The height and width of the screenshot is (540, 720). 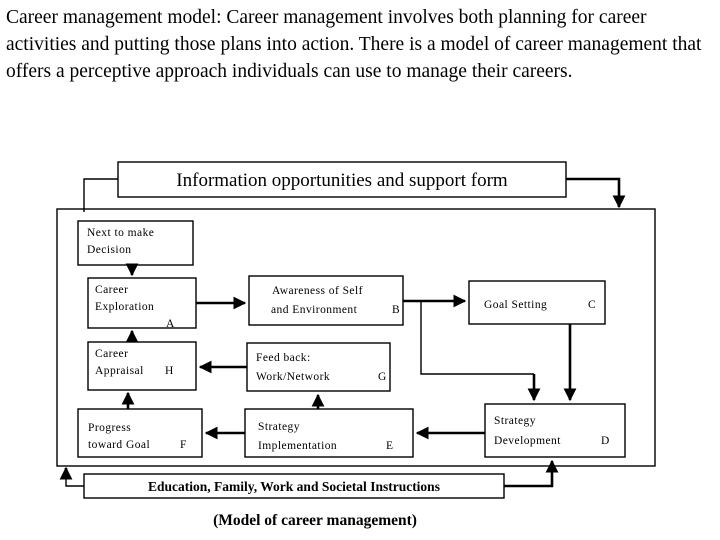 I want to click on connector-header-left, so click(x=100, y=195).